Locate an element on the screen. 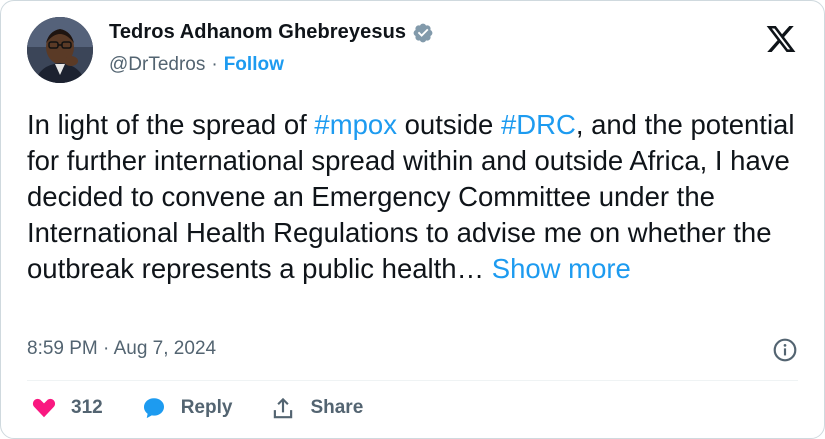 The width and height of the screenshot is (825, 439). like-button: 312 is located at coordinates (67, 408).